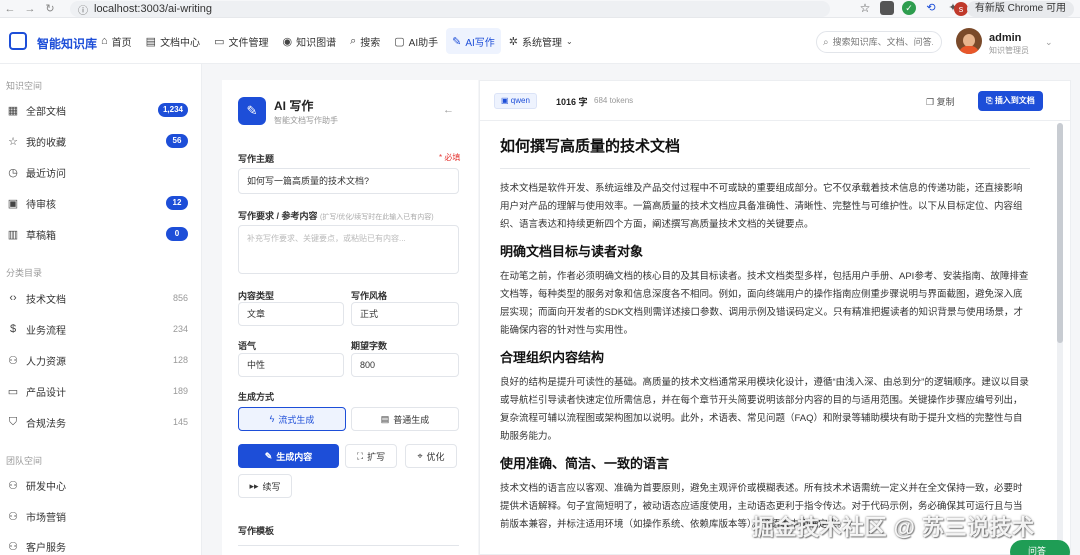 The image size is (1080, 555). Describe the element at coordinates (369, 346) in the screenshot. I see `word-count-label: 期望字数` at that location.